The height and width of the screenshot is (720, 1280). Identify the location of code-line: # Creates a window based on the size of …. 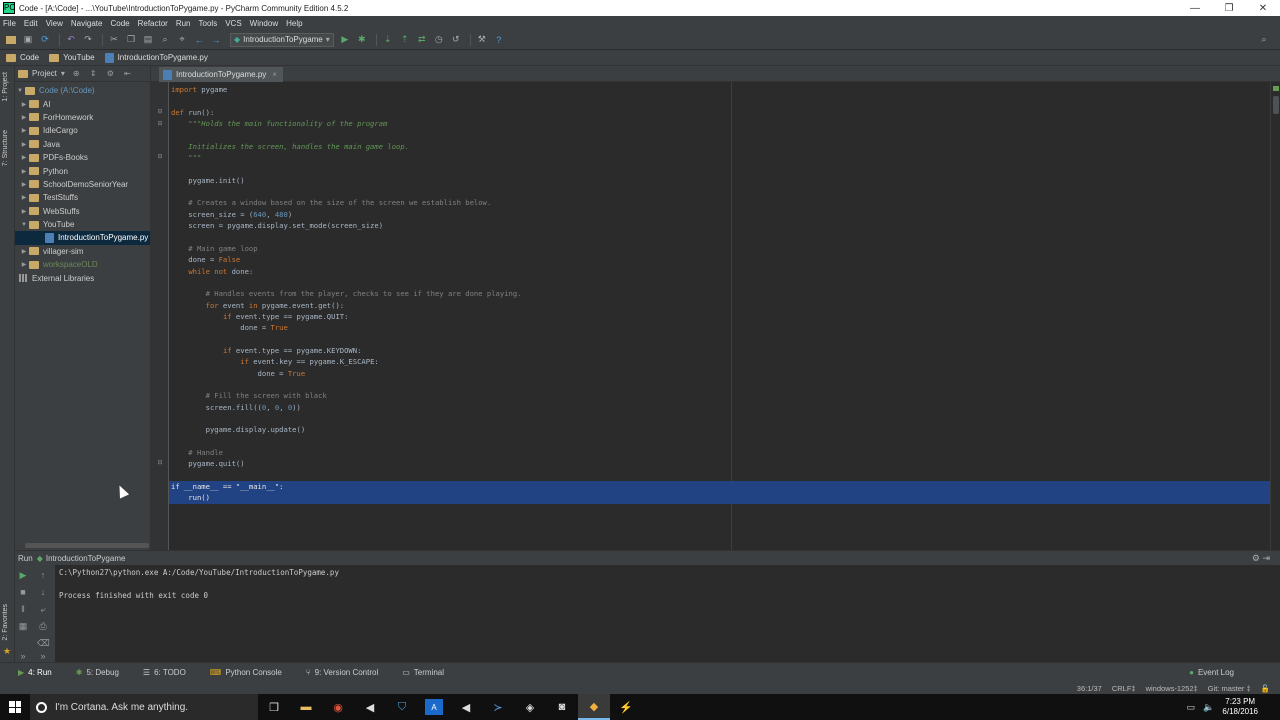
(719, 202).